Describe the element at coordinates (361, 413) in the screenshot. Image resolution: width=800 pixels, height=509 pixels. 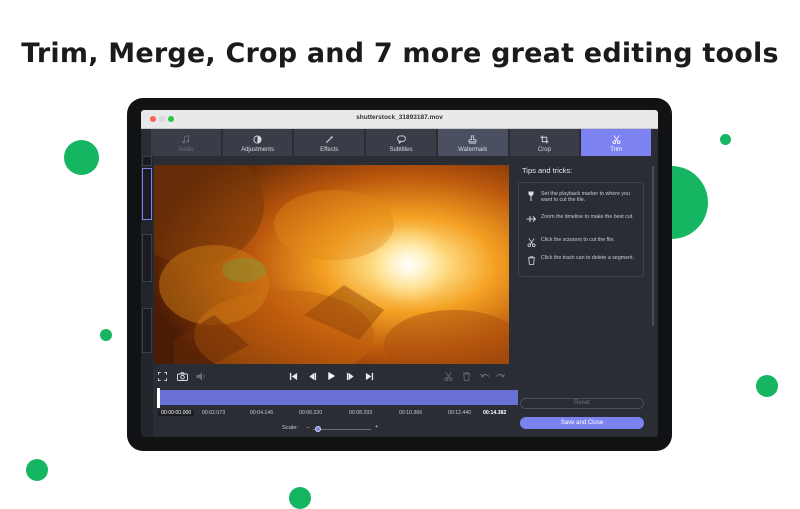
I see `timeline-tick: 00:08.293` at that location.